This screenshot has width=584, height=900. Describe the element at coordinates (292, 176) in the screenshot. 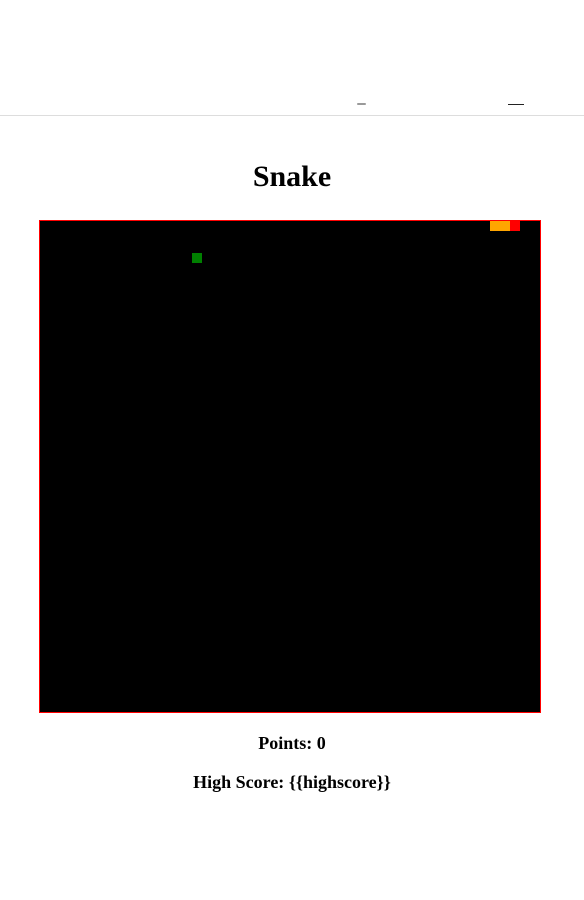

I see `game-title: Snake` at that location.